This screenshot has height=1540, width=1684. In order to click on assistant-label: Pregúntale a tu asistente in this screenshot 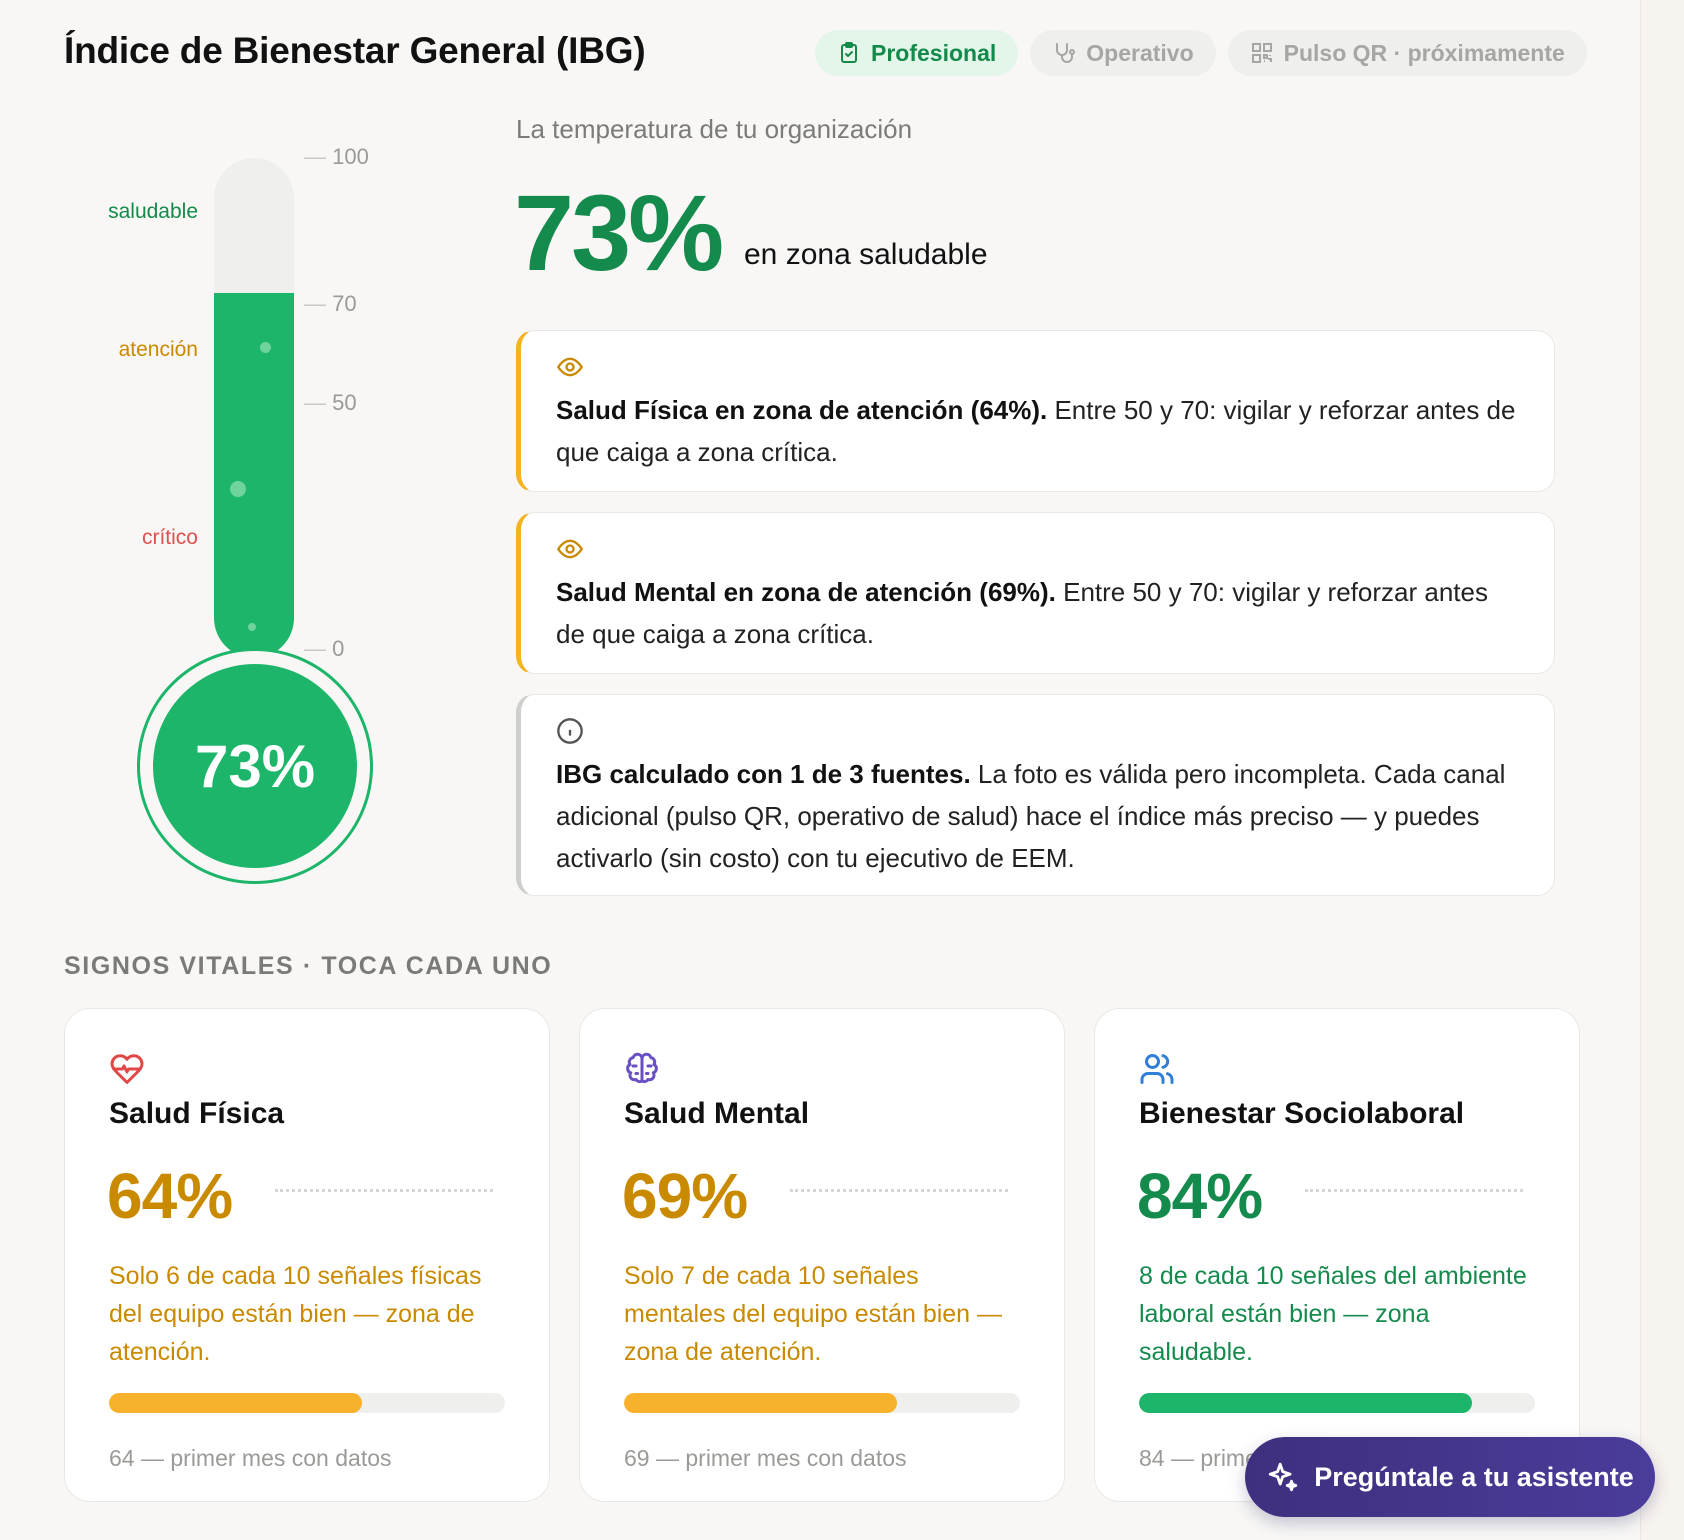, I will do `click(1474, 1476)`.